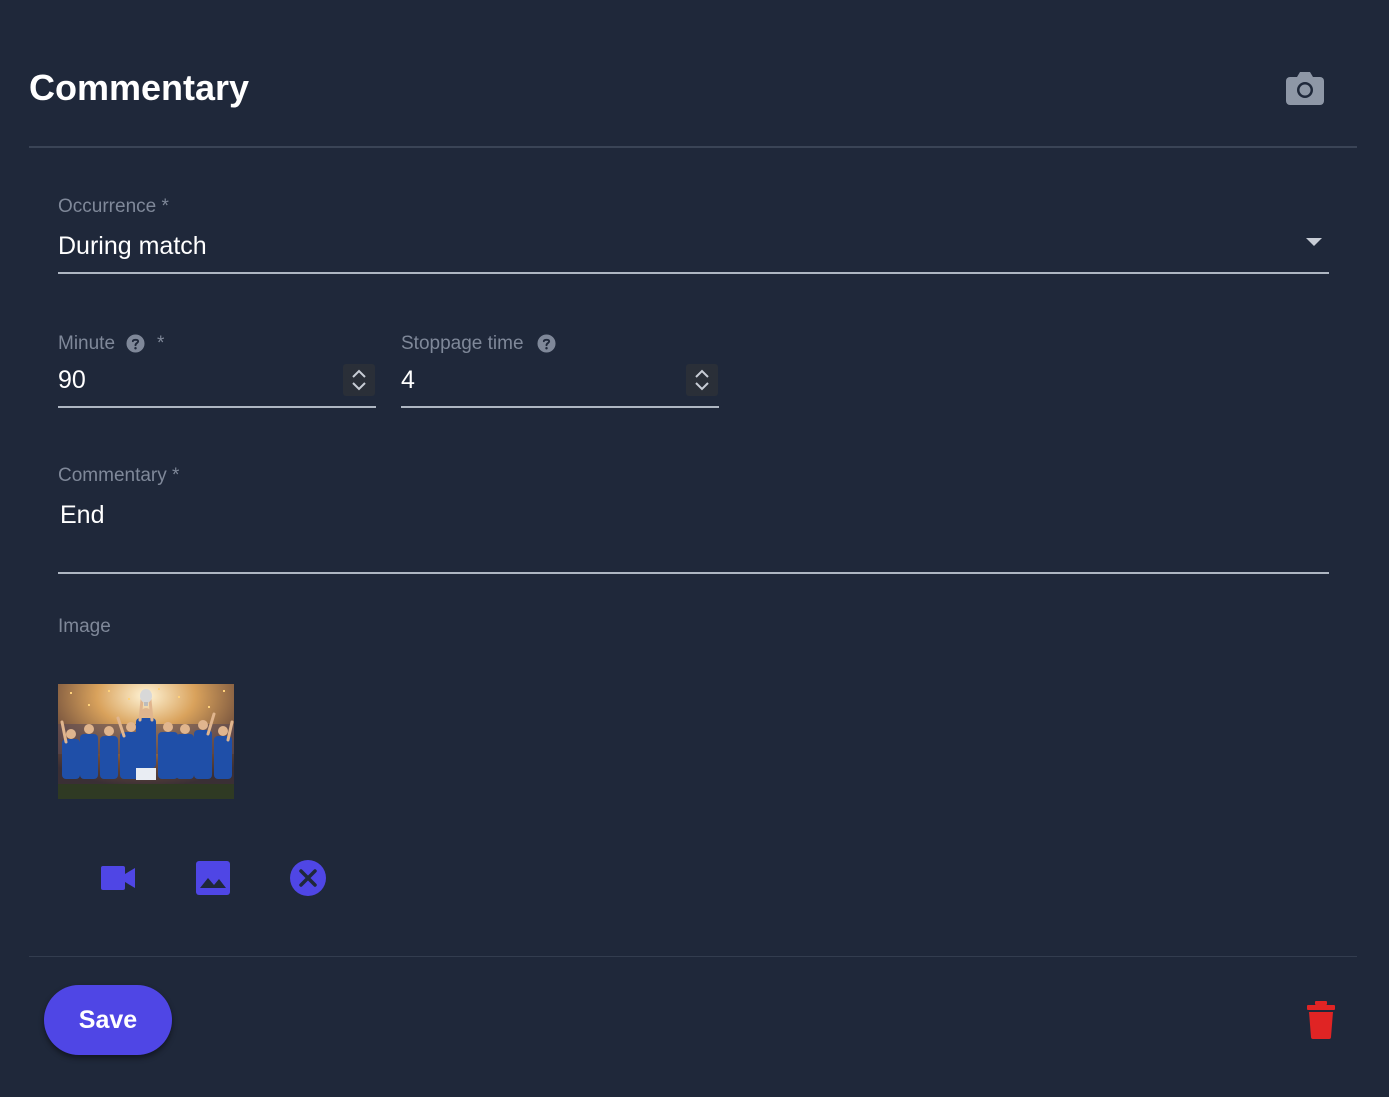 Image resolution: width=1389 pixels, height=1097 pixels. Describe the element at coordinates (1314, 242) in the screenshot. I see `arrow-drop-down-icon` at that location.